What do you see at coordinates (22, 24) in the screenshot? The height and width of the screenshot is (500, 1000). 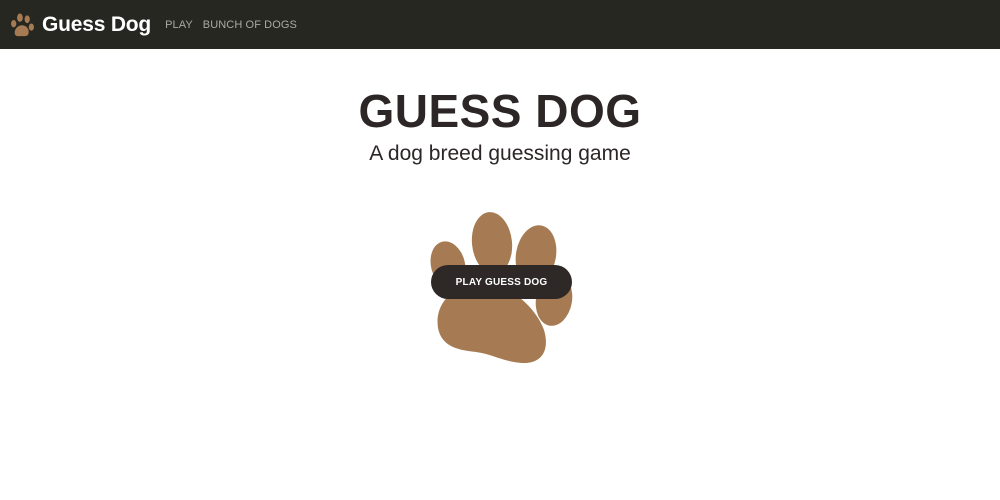 I see `paw-icon` at bounding box center [22, 24].